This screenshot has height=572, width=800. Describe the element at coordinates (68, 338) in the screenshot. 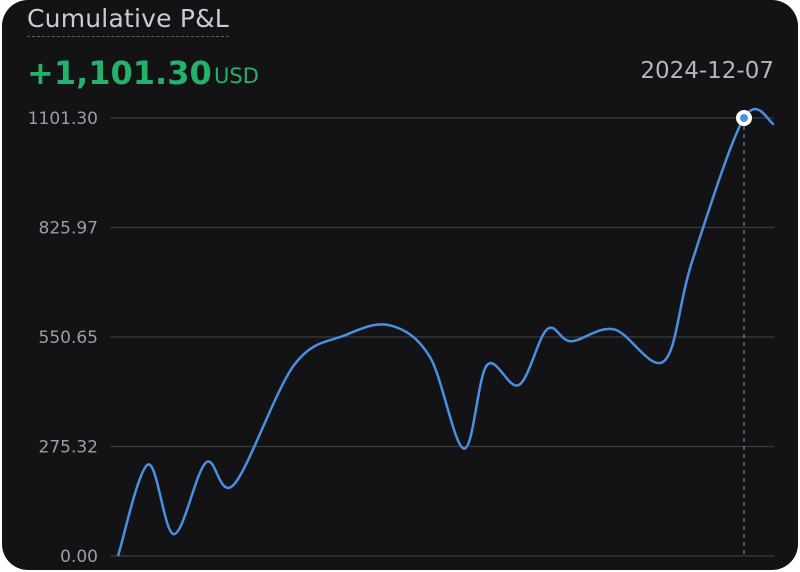

I see `y-tick-label: 550.65` at that location.